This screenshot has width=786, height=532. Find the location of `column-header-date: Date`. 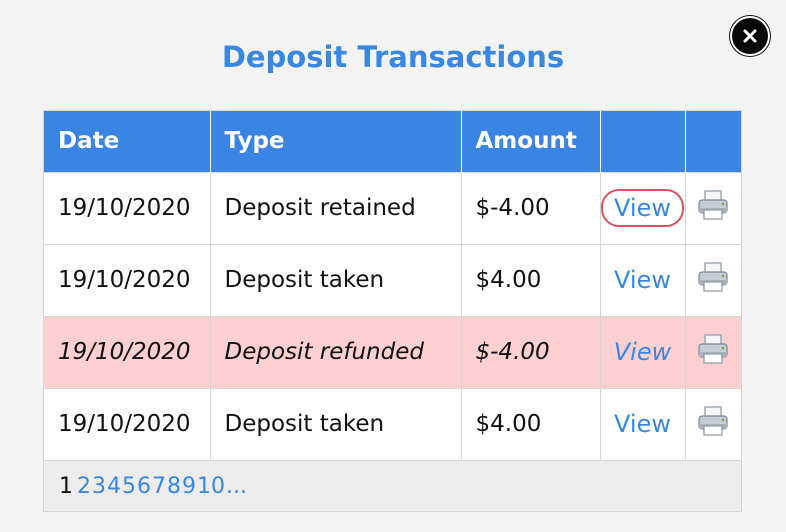

column-header-date: Date is located at coordinates (127, 141).